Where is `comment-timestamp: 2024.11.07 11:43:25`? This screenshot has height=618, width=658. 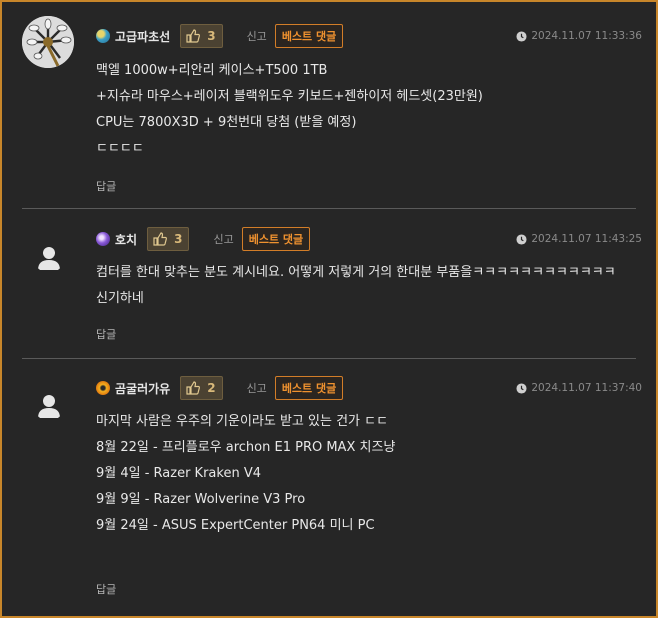 comment-timestamp: 2024.11.07 11:43:25 is located at coordinates (579, 239).